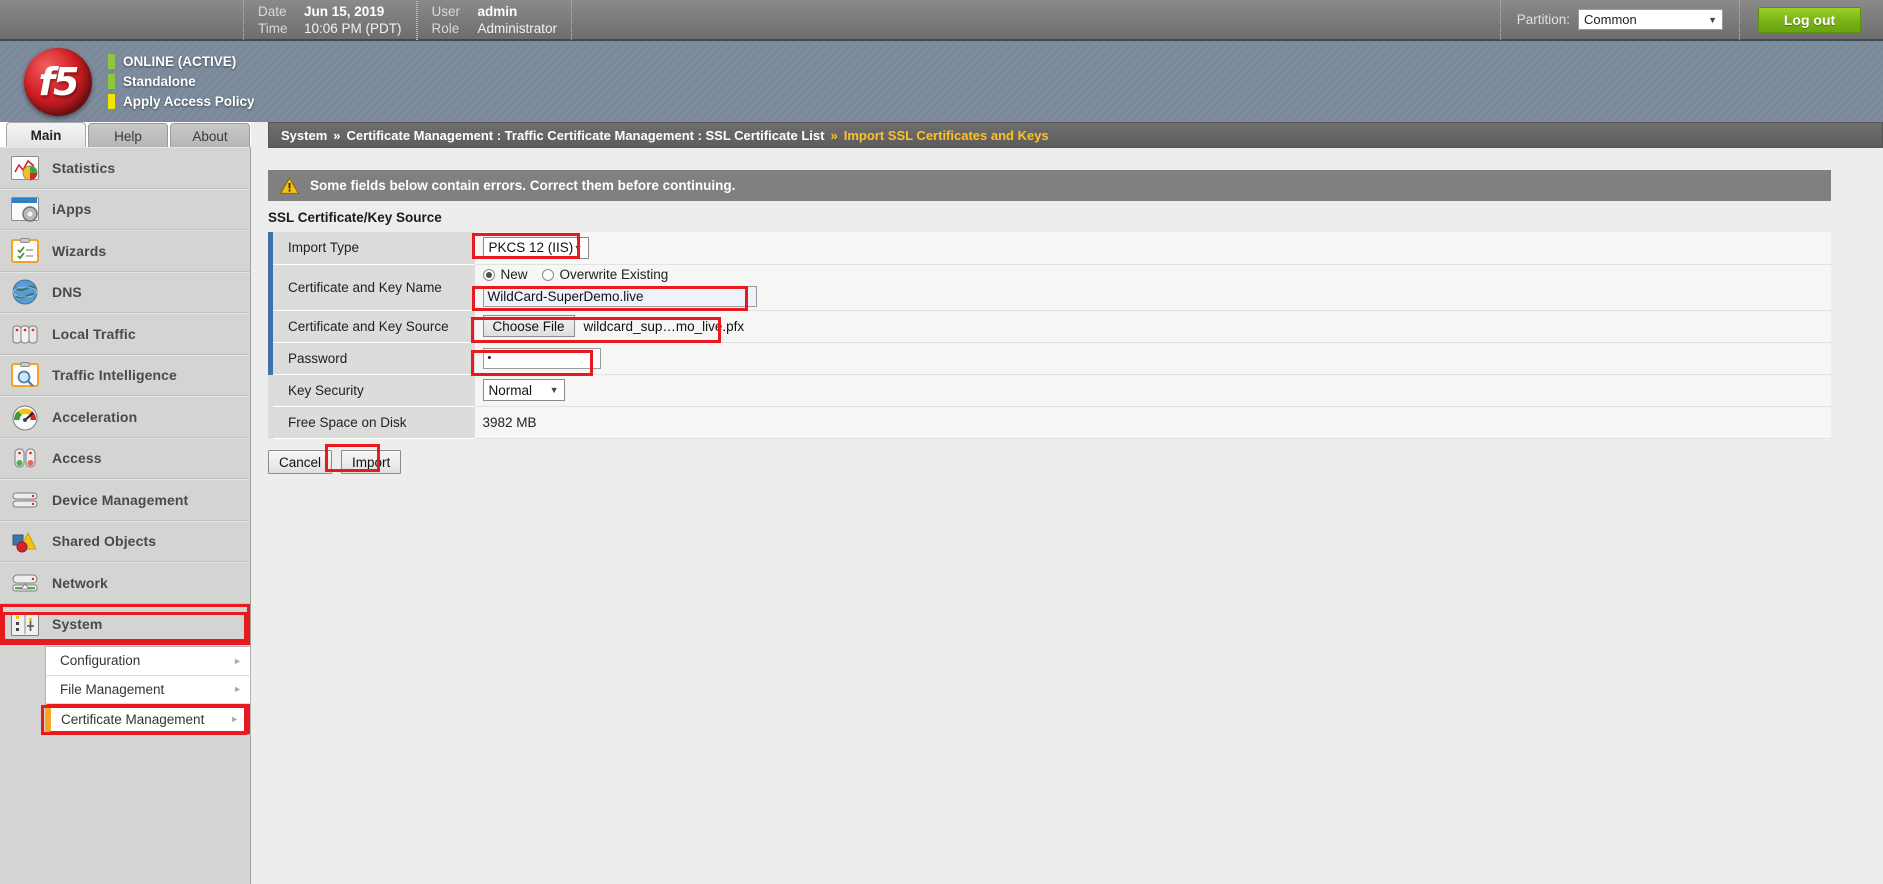 The width and height of the screenshot is (1883, 884). What do you see at coordinates (125, 292) in the screenshot?
I see `sidebar-item-dns: DNS` at bounding box center [125, 292].